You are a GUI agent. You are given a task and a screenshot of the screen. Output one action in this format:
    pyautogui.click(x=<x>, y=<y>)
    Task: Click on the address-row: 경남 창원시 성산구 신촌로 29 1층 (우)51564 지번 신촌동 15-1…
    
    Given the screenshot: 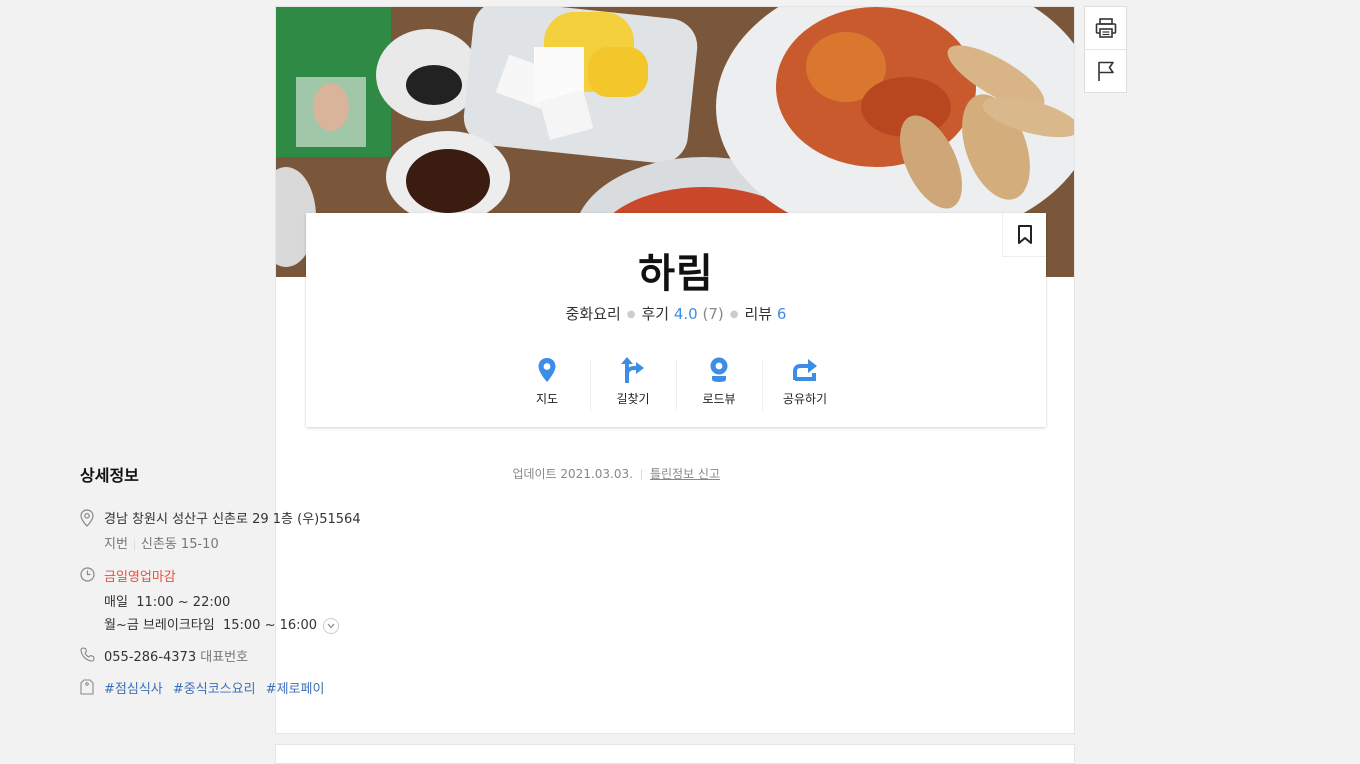 What is the action you would take?
    pyautogui.click(x=400, y=530)
    